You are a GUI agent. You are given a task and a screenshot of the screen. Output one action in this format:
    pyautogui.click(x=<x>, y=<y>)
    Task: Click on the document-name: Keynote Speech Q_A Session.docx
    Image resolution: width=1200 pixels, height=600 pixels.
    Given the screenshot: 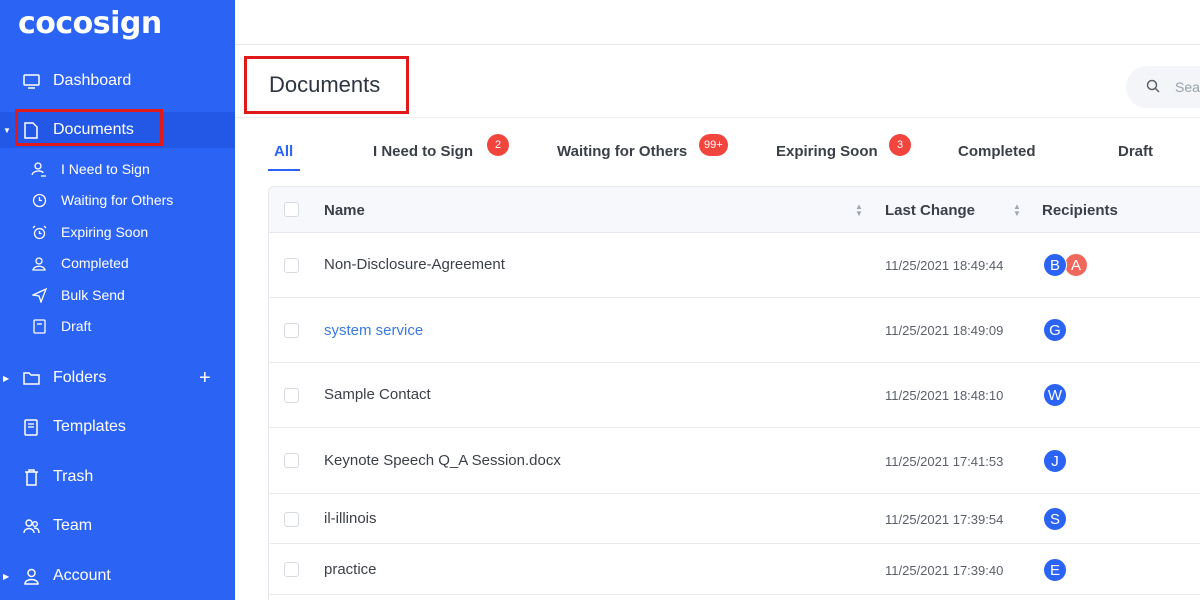 What is the action you would take?
    pyautogui.click(x=442, y=460)
    